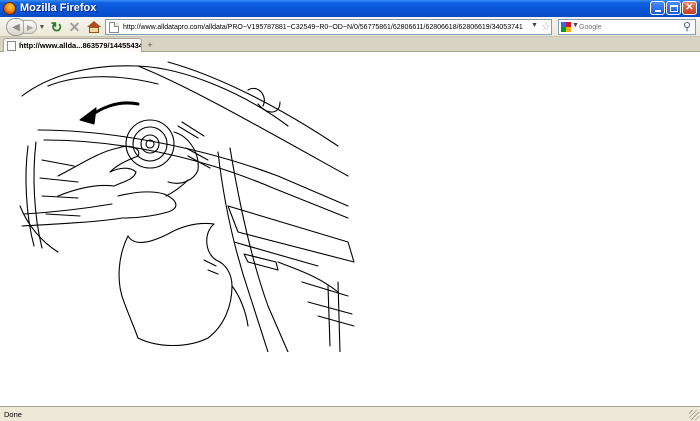 This screenshot has height=421, width=700. What do you see at coordinates (13, 414) in the screenshot?
I see `status-text: Done` at bounding box center [13, 414].